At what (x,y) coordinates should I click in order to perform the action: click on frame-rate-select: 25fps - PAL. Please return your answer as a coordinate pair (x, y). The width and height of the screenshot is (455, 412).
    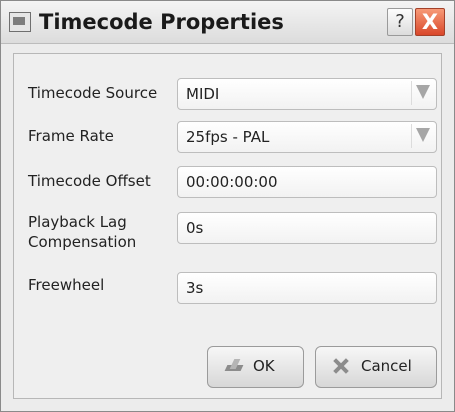
    Looking at the image, I should click on (307, 137).